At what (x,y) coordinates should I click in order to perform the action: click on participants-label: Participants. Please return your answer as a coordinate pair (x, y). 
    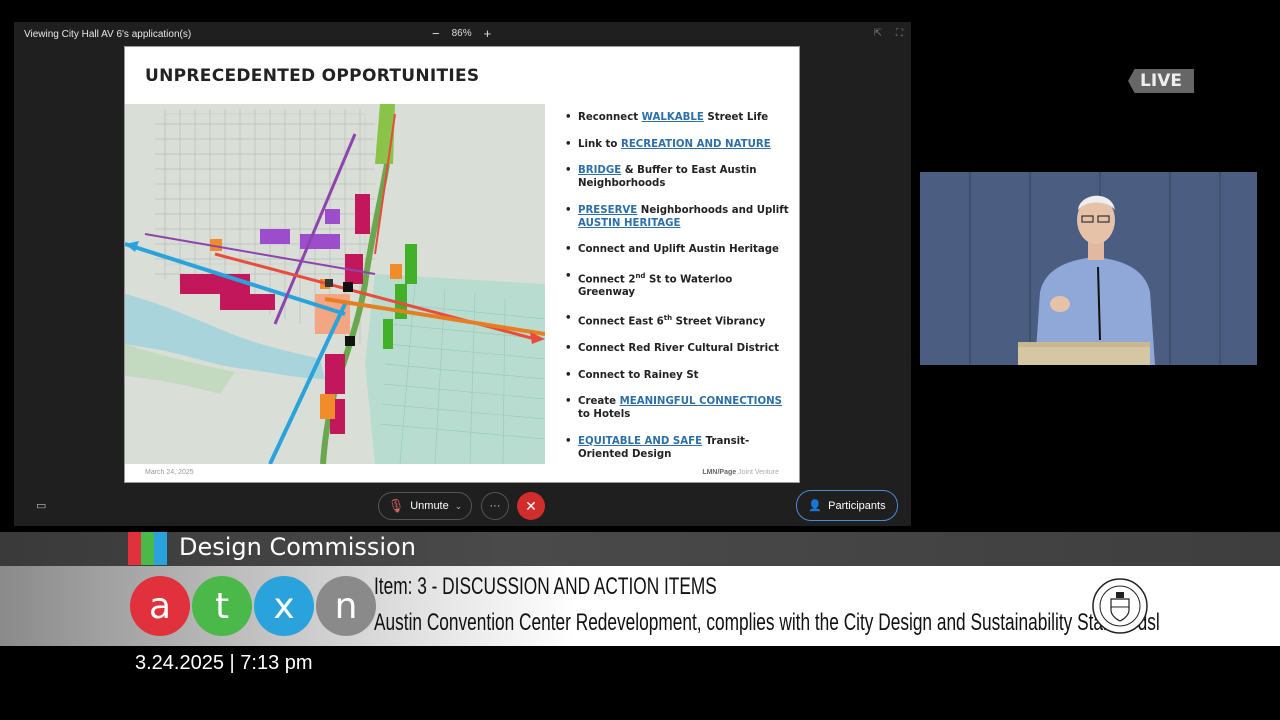
    Looking at the image, I should click on (857, 505).